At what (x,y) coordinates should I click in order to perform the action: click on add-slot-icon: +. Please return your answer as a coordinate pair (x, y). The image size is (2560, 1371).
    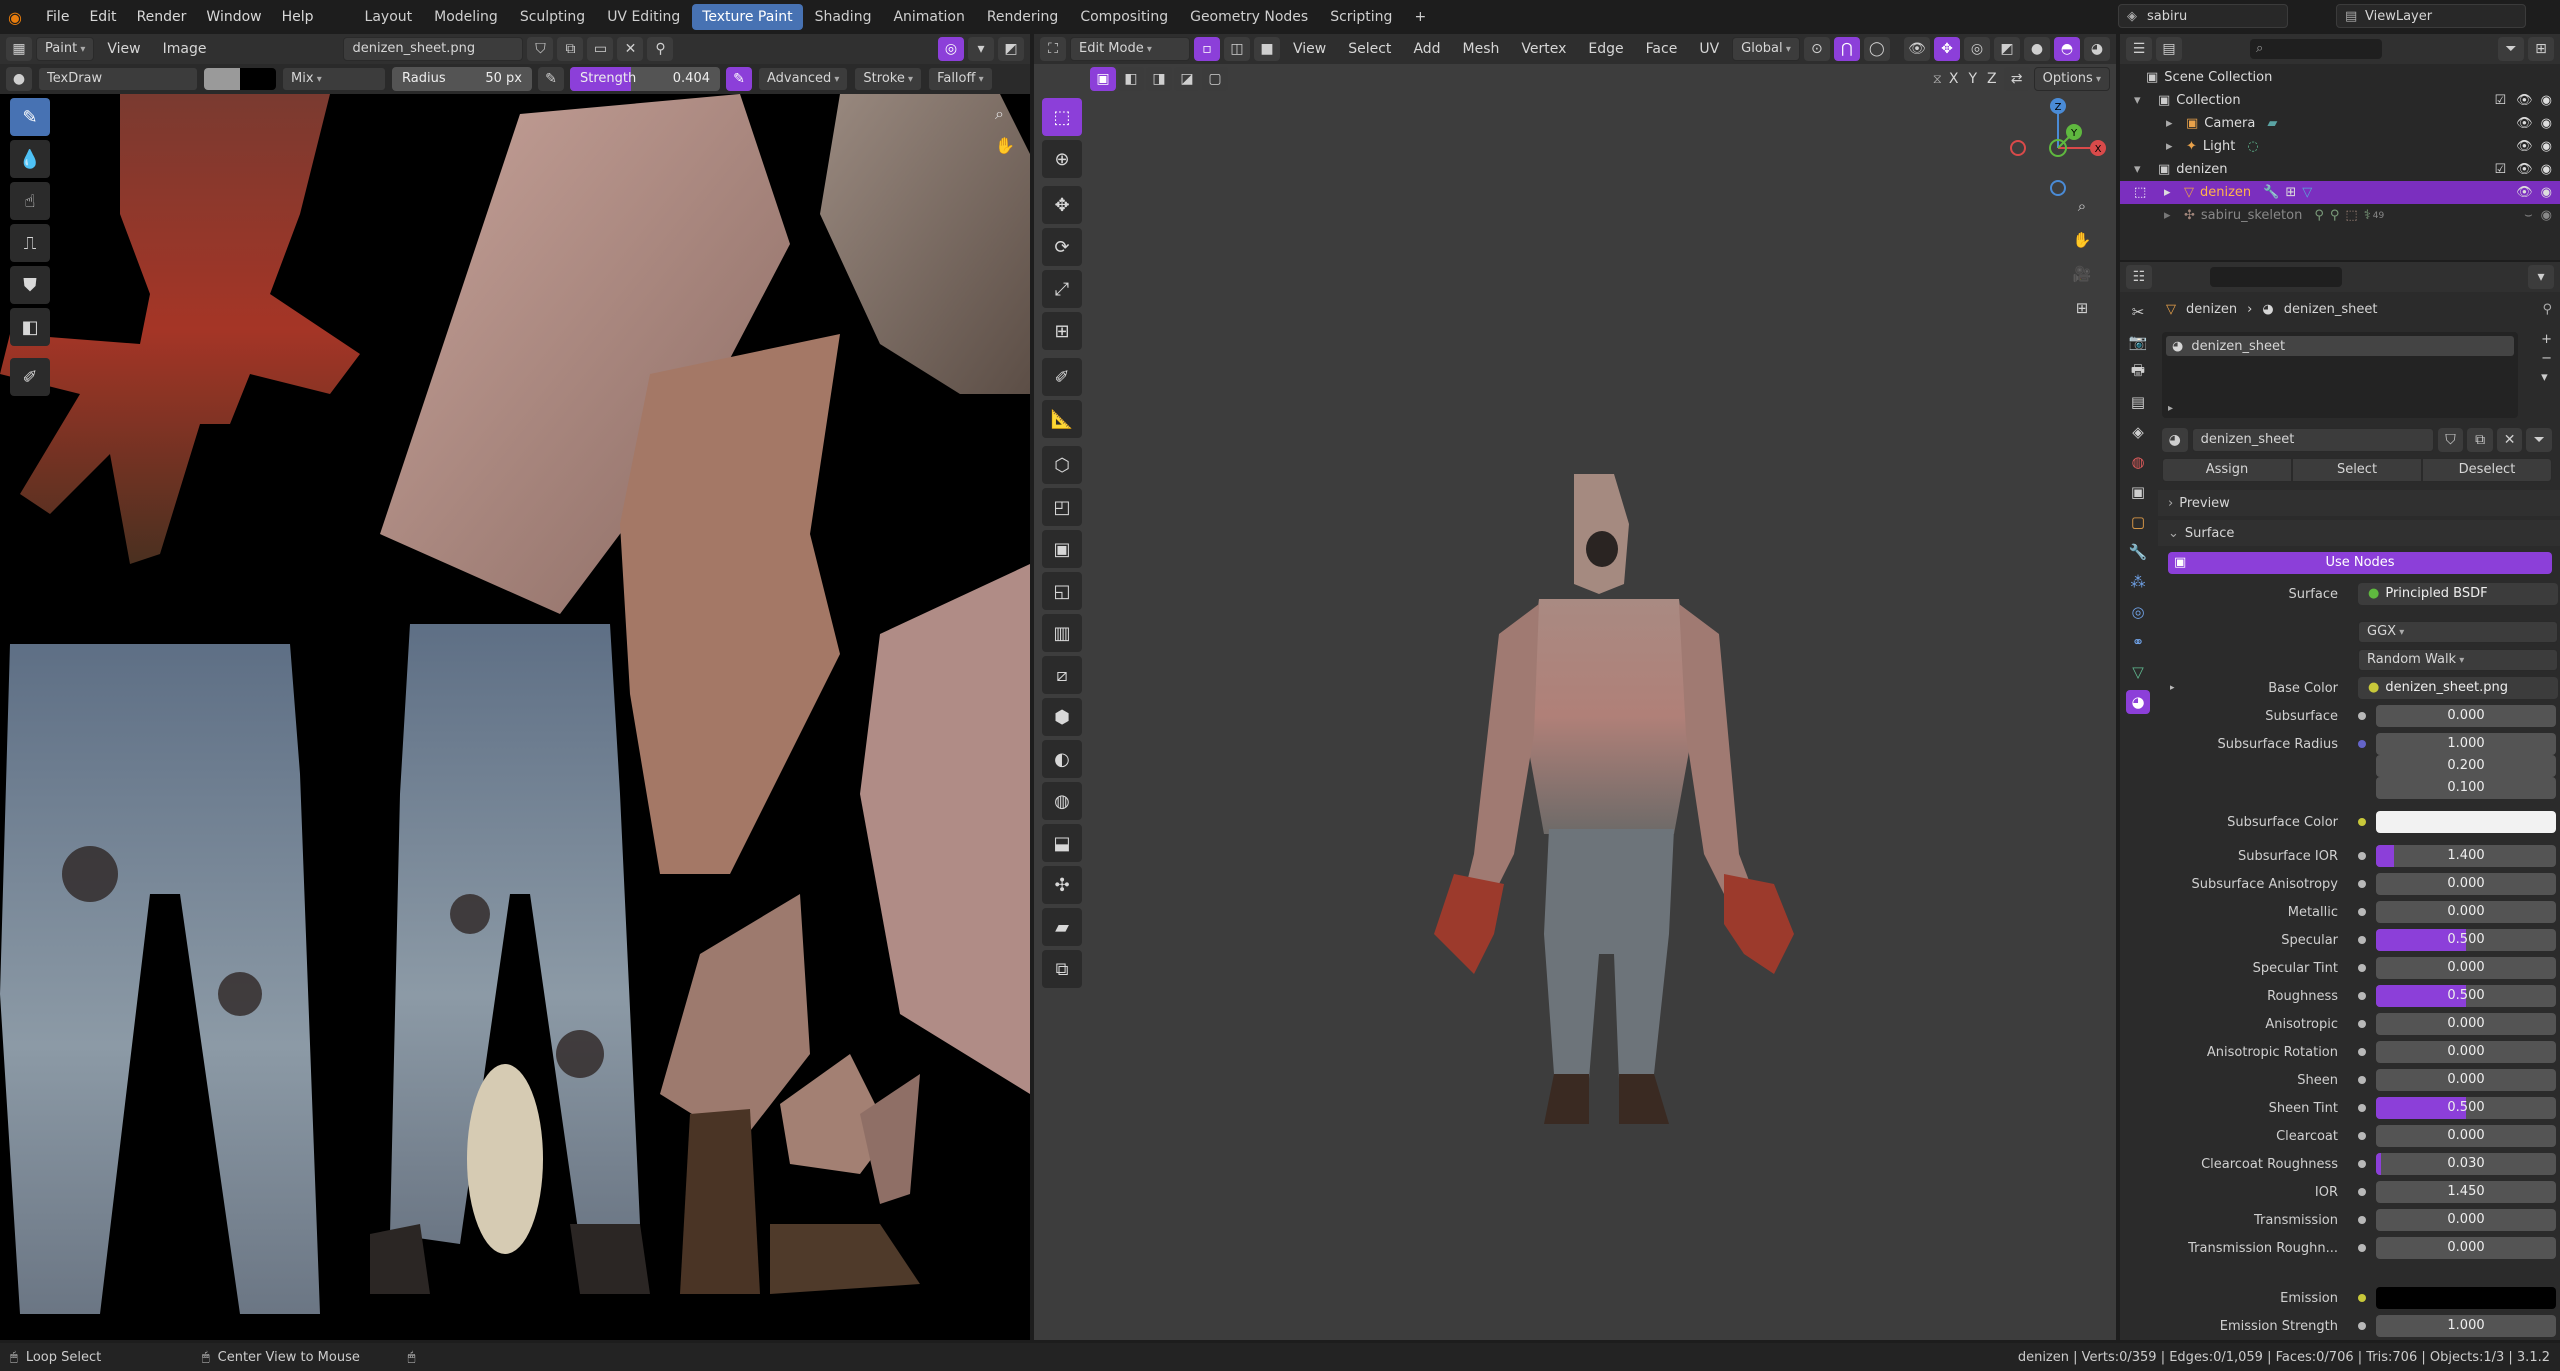
    Looking at the image, I should click on (2546, 339).